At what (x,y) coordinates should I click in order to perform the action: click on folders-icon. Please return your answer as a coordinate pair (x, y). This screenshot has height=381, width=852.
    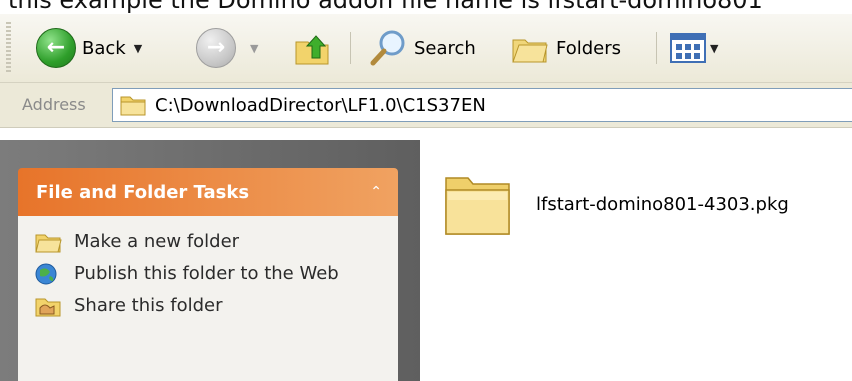
    Looking at the image, I should click on (530, 51).